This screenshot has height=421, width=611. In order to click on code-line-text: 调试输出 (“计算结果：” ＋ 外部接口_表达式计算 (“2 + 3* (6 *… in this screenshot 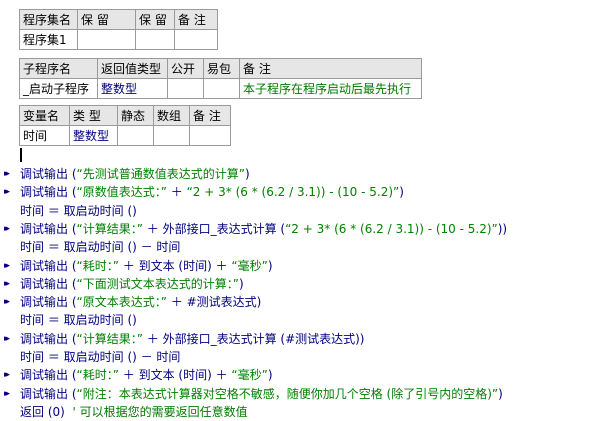, I will do `click(263, 229)`.